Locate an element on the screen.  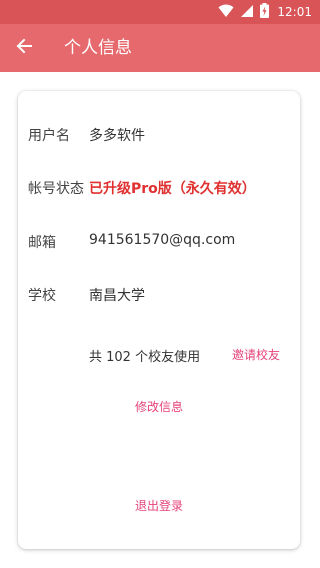
username-label: 用户名 is located at coordinates (49, 136).